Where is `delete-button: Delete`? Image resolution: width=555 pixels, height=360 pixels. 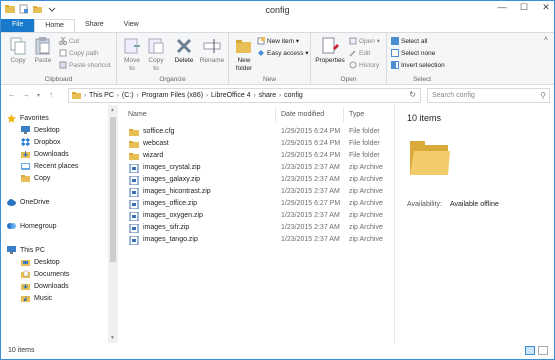
delete-button: Delete is located at coordinates (184, 50).